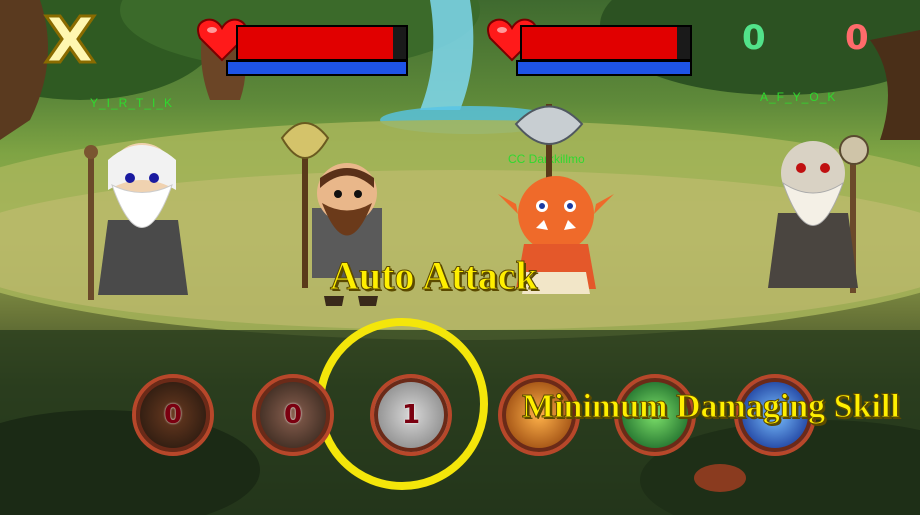 This screenshot has width=920, height=515. What do you see at coordinates (895, 85) in the screenshot?
I see `tree-trunk-right` at bounding box center [895, 85].